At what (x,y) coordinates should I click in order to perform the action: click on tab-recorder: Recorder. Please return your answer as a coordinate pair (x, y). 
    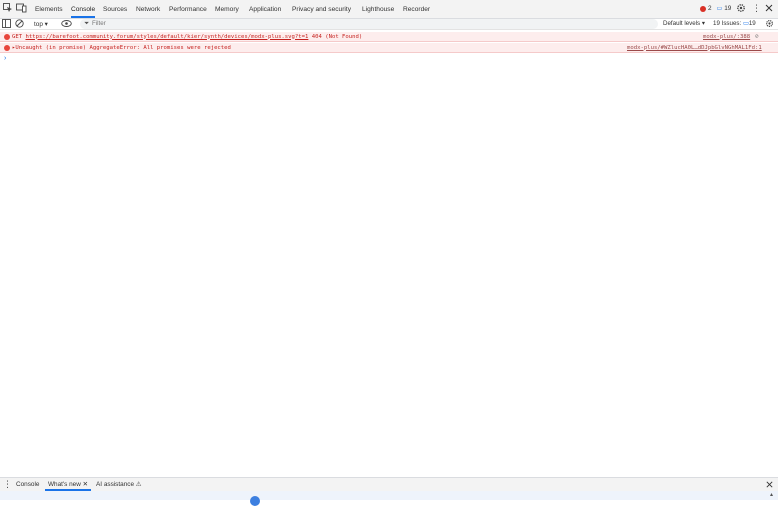
    Looking at the image, I should click on (416, 9).